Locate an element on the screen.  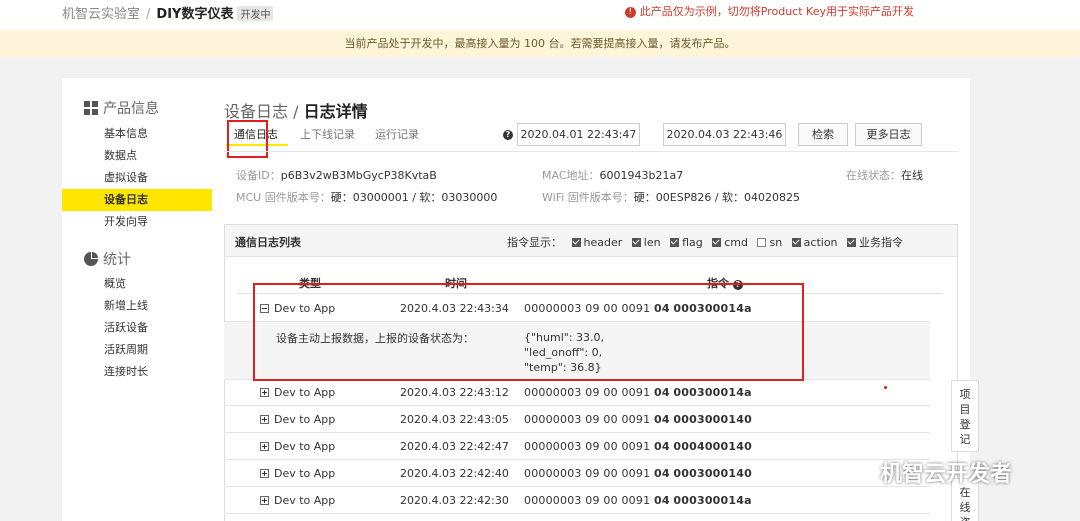
sidebar-item-datapoints: 数据点 is located at coordinates (137, 156).